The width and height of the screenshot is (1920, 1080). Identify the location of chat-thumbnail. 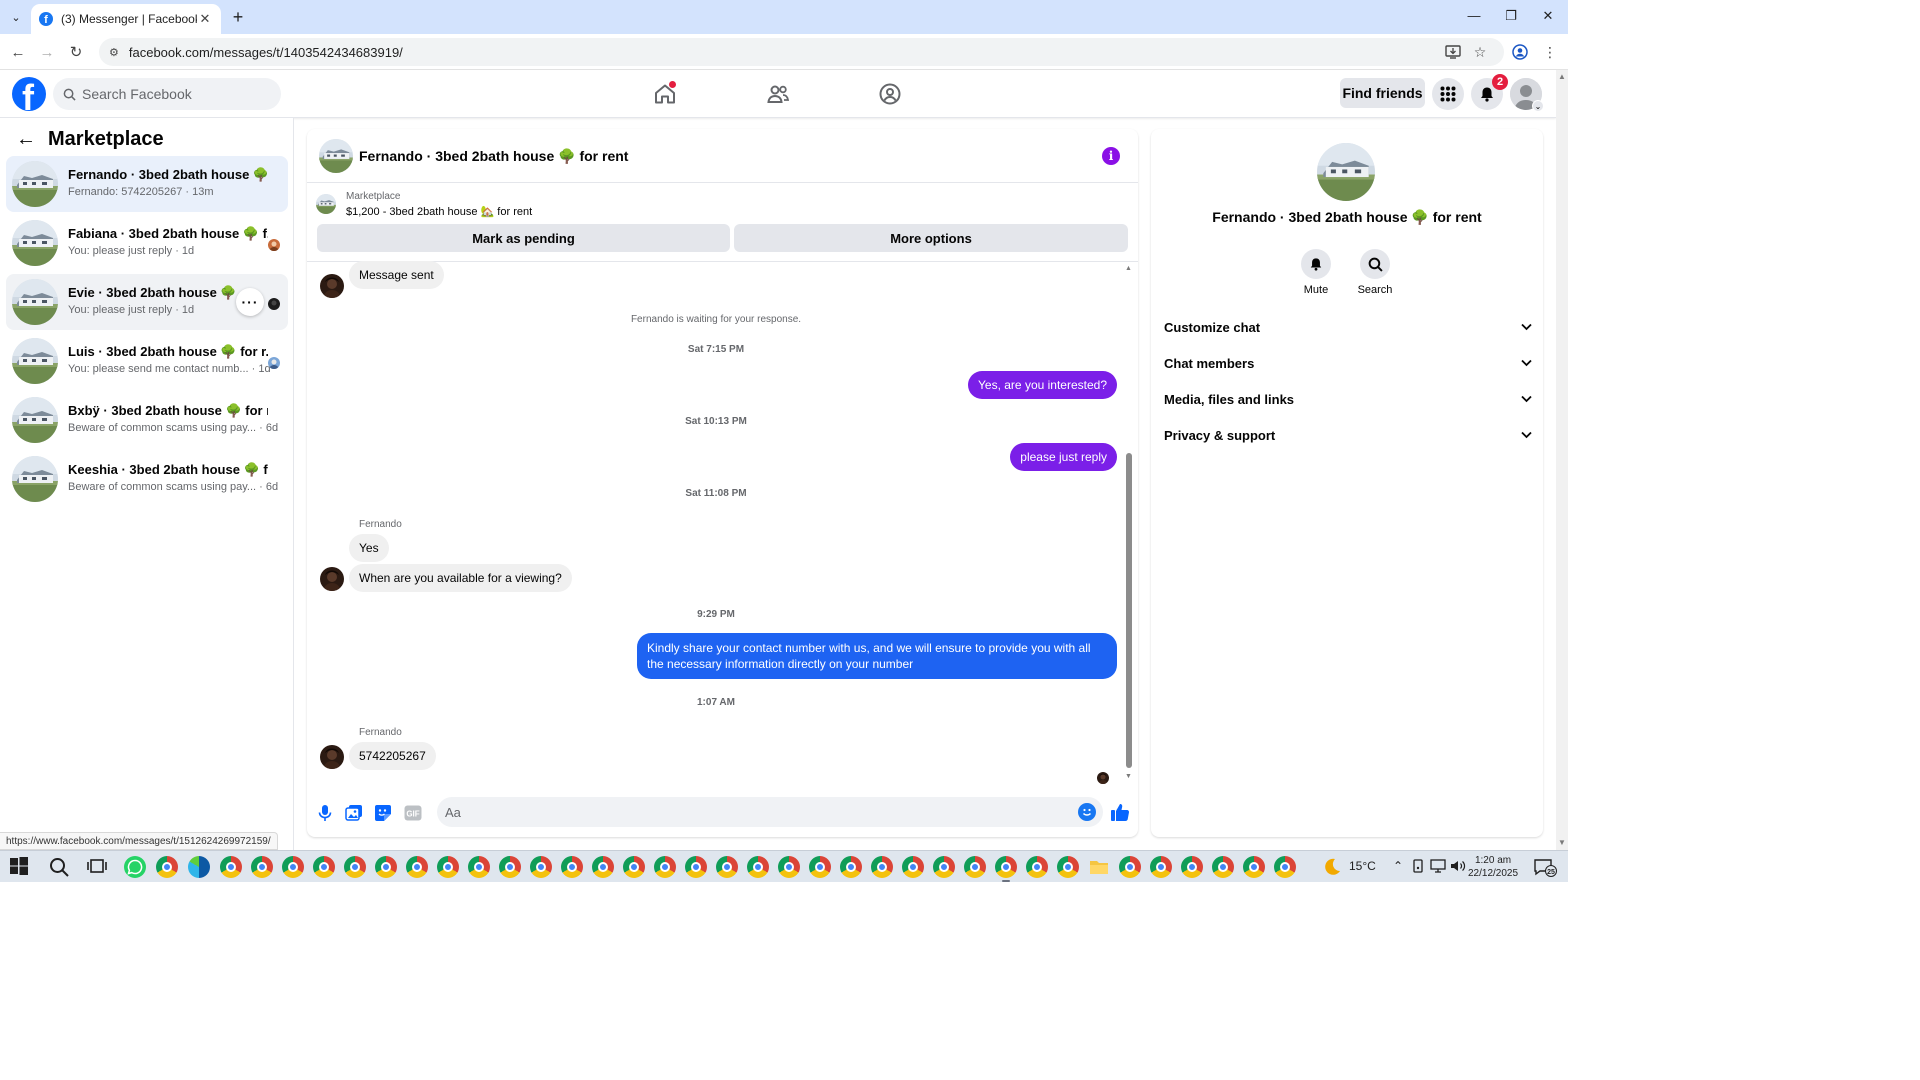
(336, 156).